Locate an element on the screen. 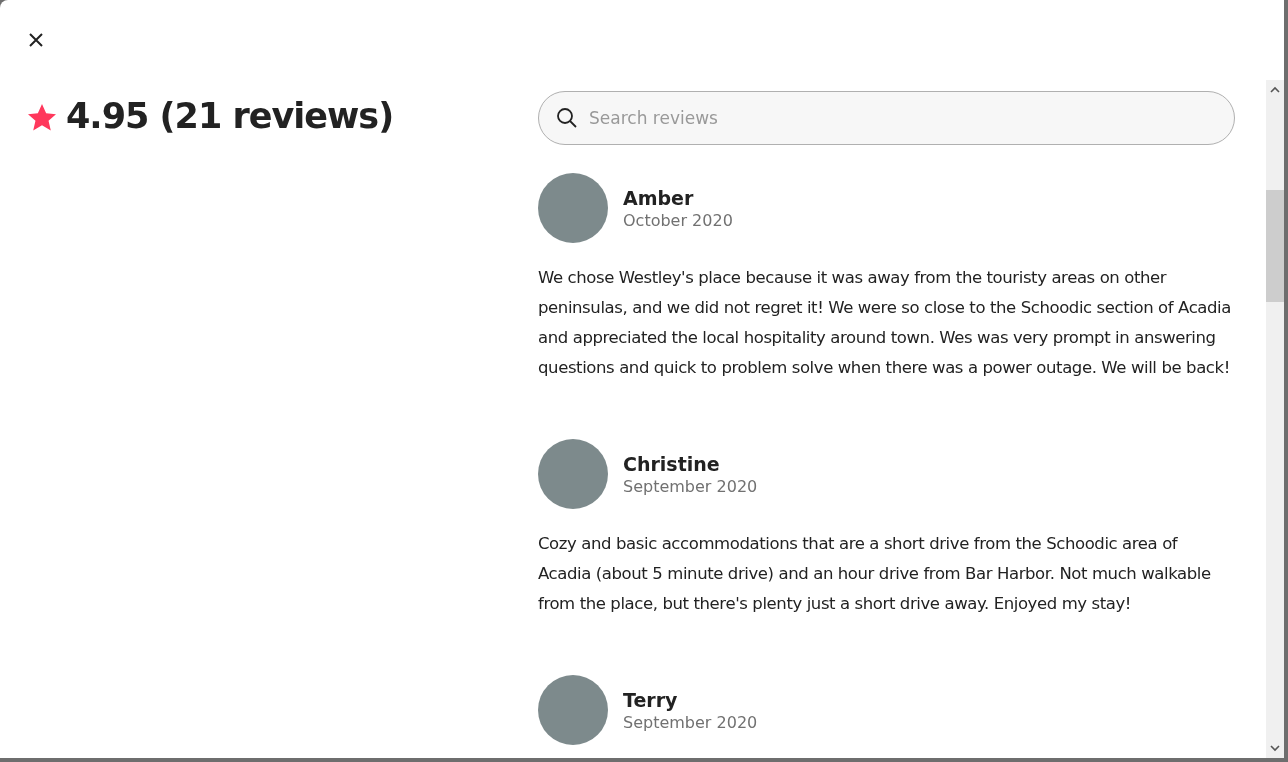 The height and width of the screenshot is (762, 1288). review-text: We chose Westley's place because it was away from the touristy areas on other peninsulas, and we did not regret it! We were so close to the Schoodic section of Acadia and appreciated the local hospitality around town. Wes was very prompt in answering questions and quick to problem solve when there was a power outage. We will be back! is located at coordinates (885, 323).